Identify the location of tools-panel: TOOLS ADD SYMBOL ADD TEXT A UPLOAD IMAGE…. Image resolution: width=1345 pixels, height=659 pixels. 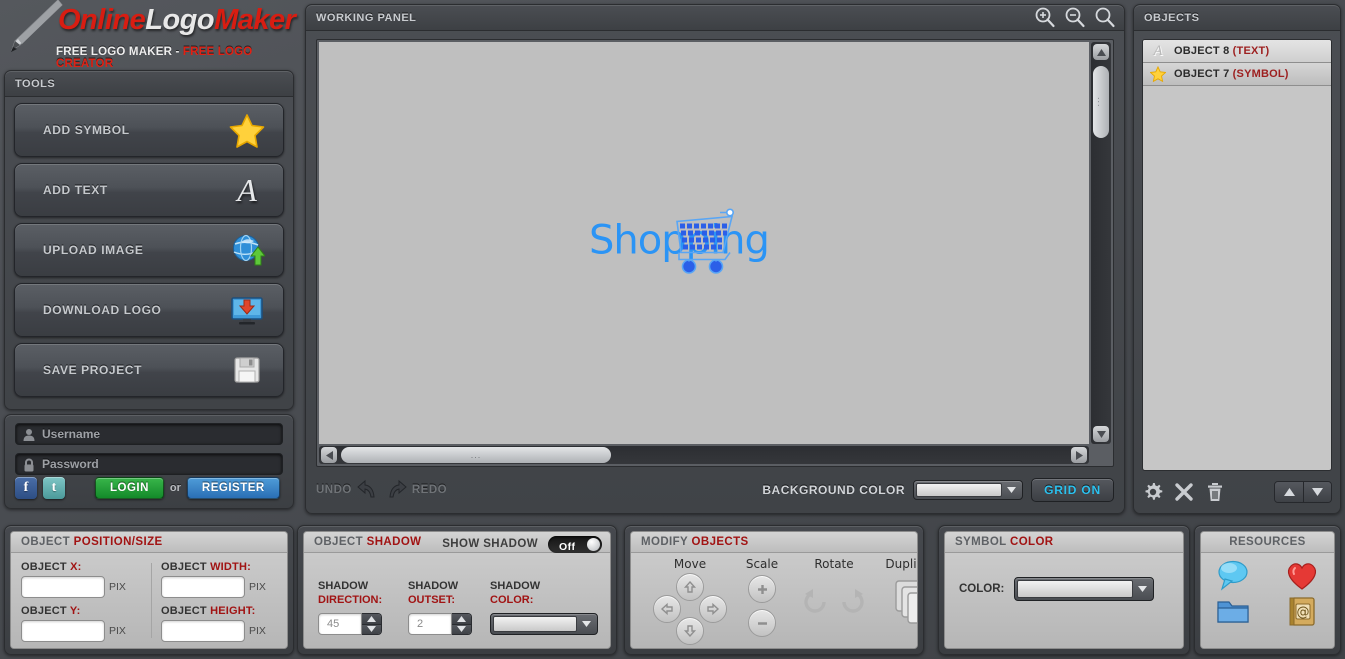
(149, 240).